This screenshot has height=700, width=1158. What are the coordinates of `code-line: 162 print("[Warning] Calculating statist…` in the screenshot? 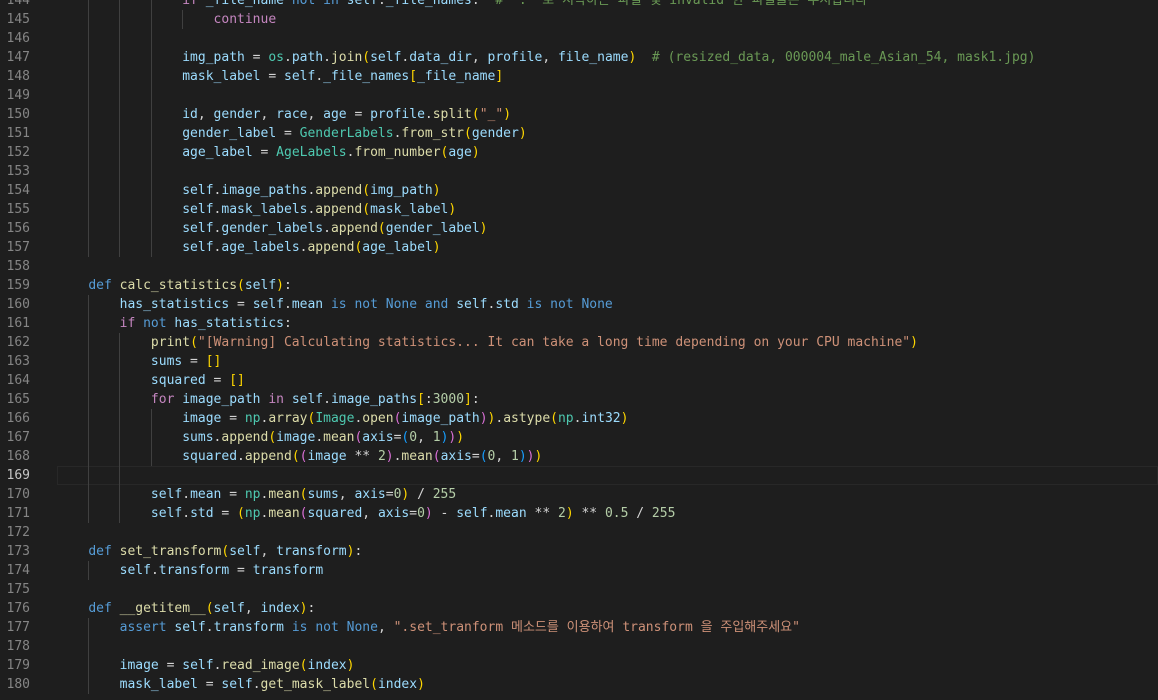 It's located at (579, 342).